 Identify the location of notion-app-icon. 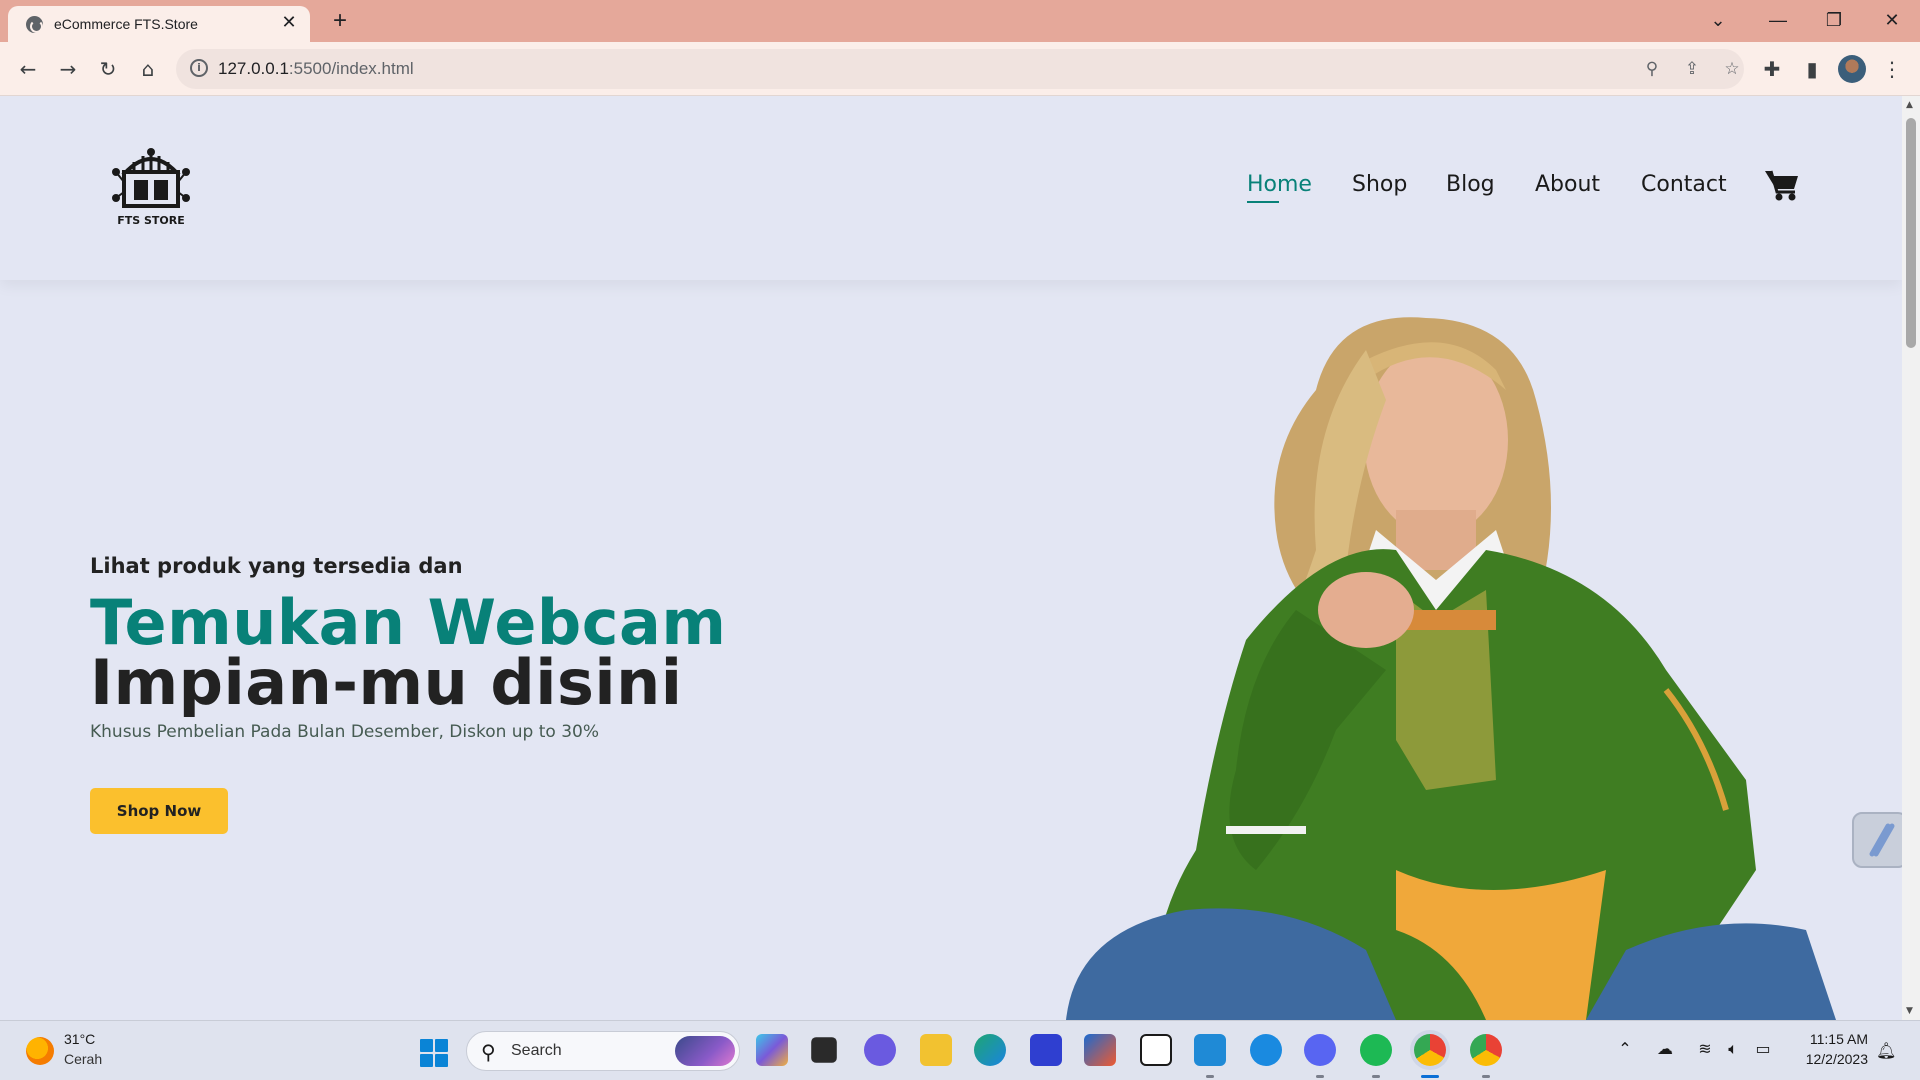
(1156, 1050).